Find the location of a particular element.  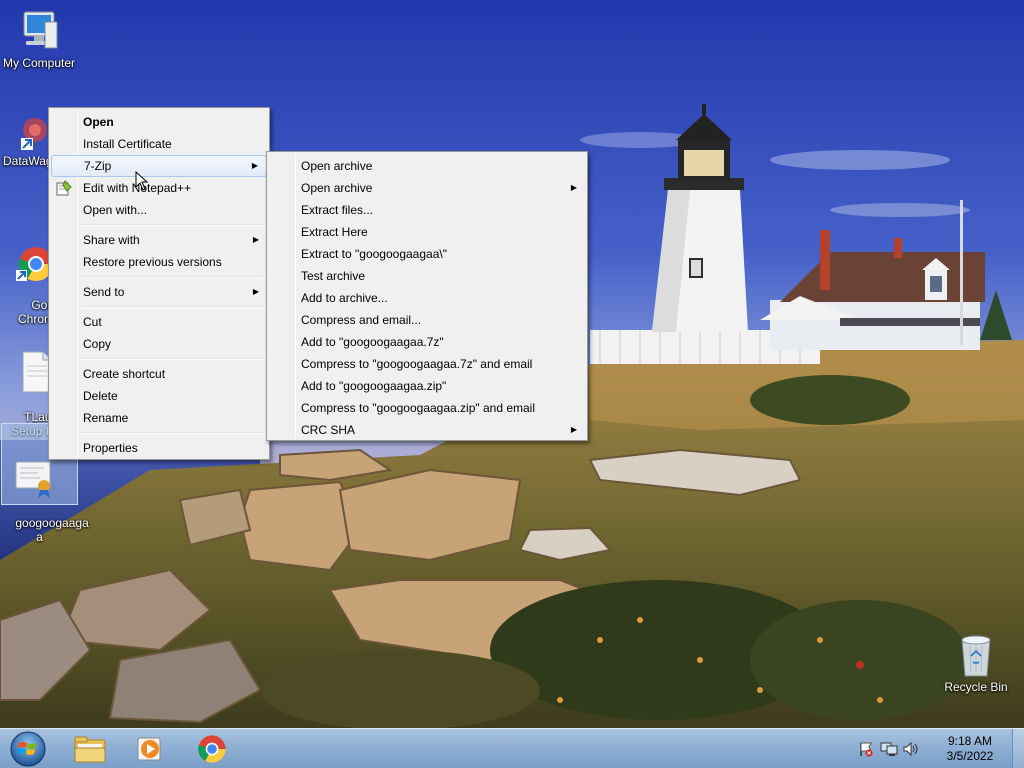

notification-area: 9:18 AM 3/5/2022 is located at coordinates (939, 748).